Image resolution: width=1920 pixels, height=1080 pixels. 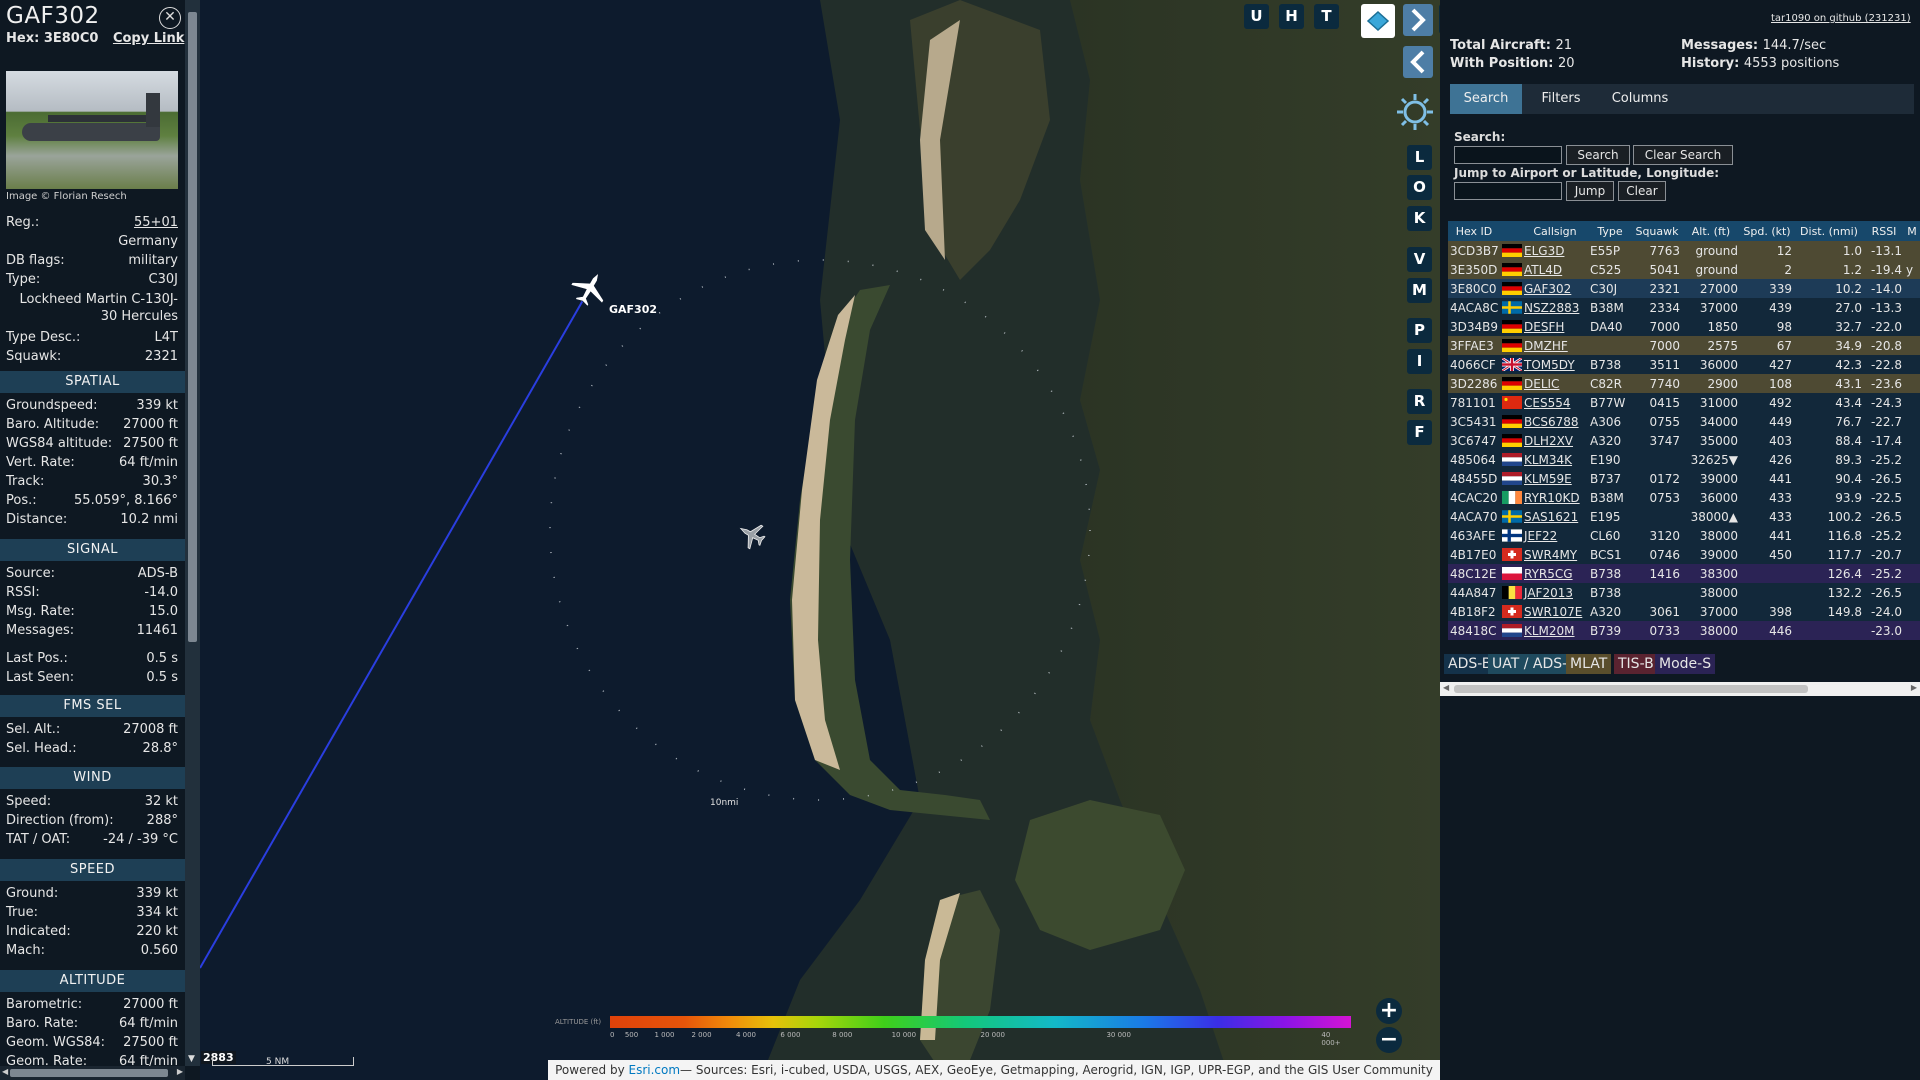 What do you see at coordinates (1508, 191) in the screenshot?
I see `jump-input` at bounding box center [1508, 191].